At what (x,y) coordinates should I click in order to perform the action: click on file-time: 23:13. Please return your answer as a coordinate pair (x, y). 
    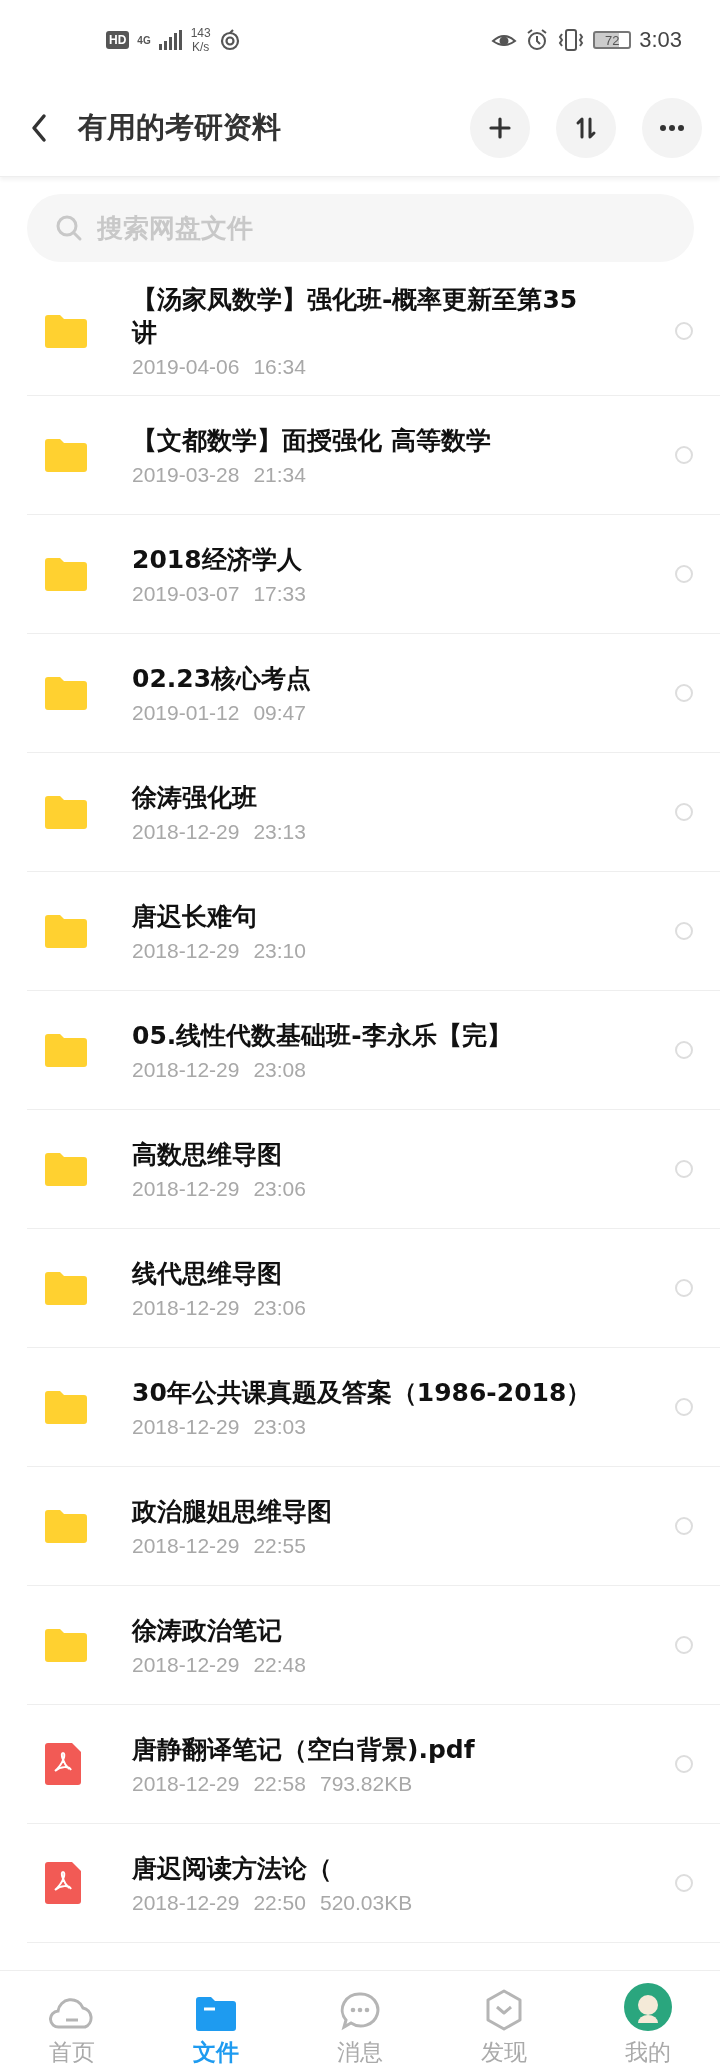
    Looking at the image, I should click on (279, 831).